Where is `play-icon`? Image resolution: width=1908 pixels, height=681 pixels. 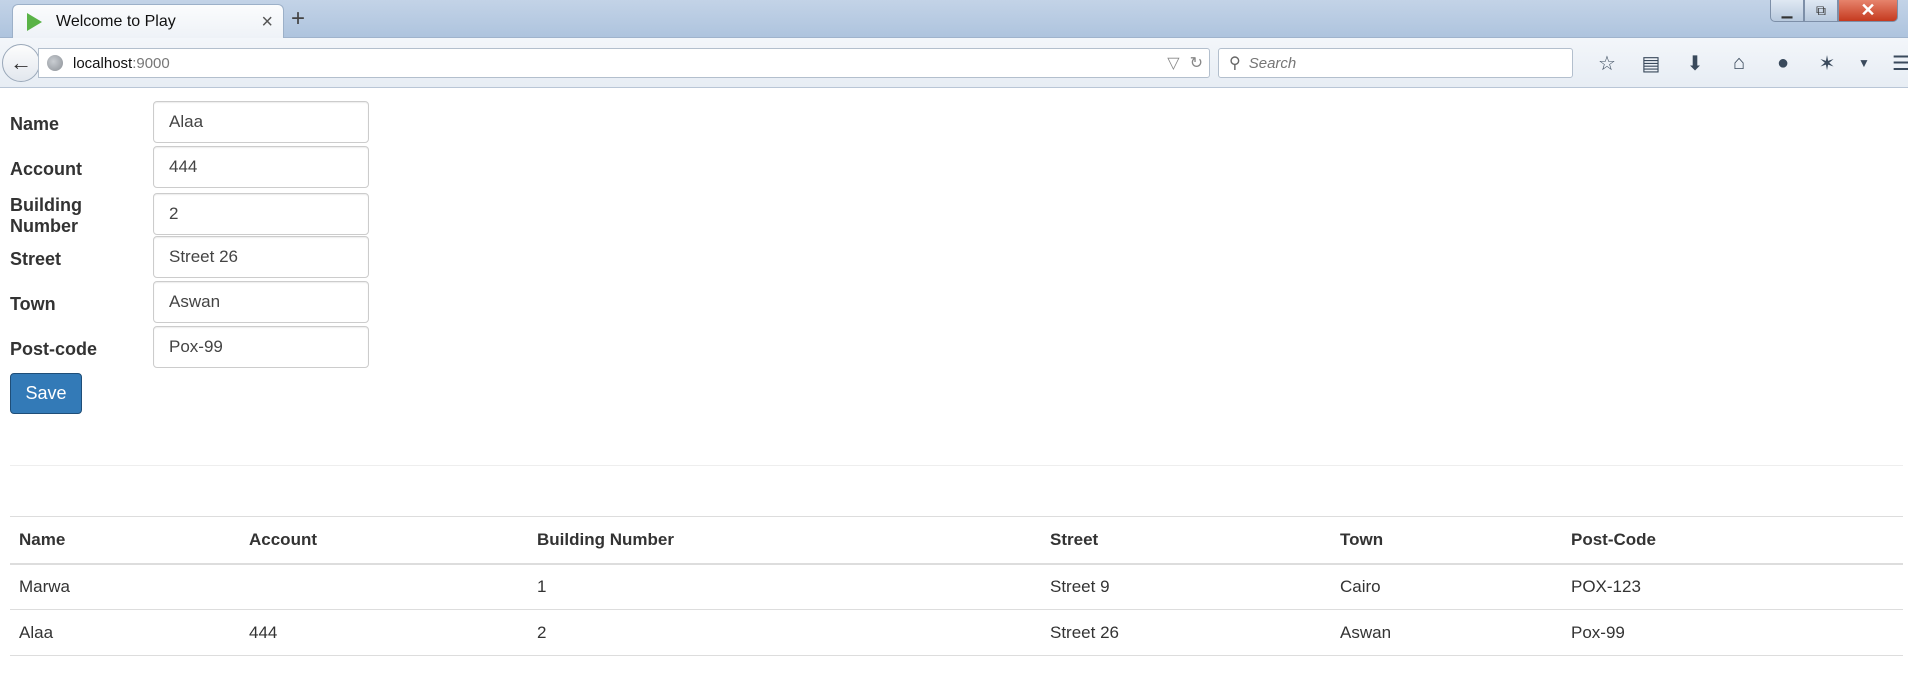
play-icon is located at coordinates (34, 21).